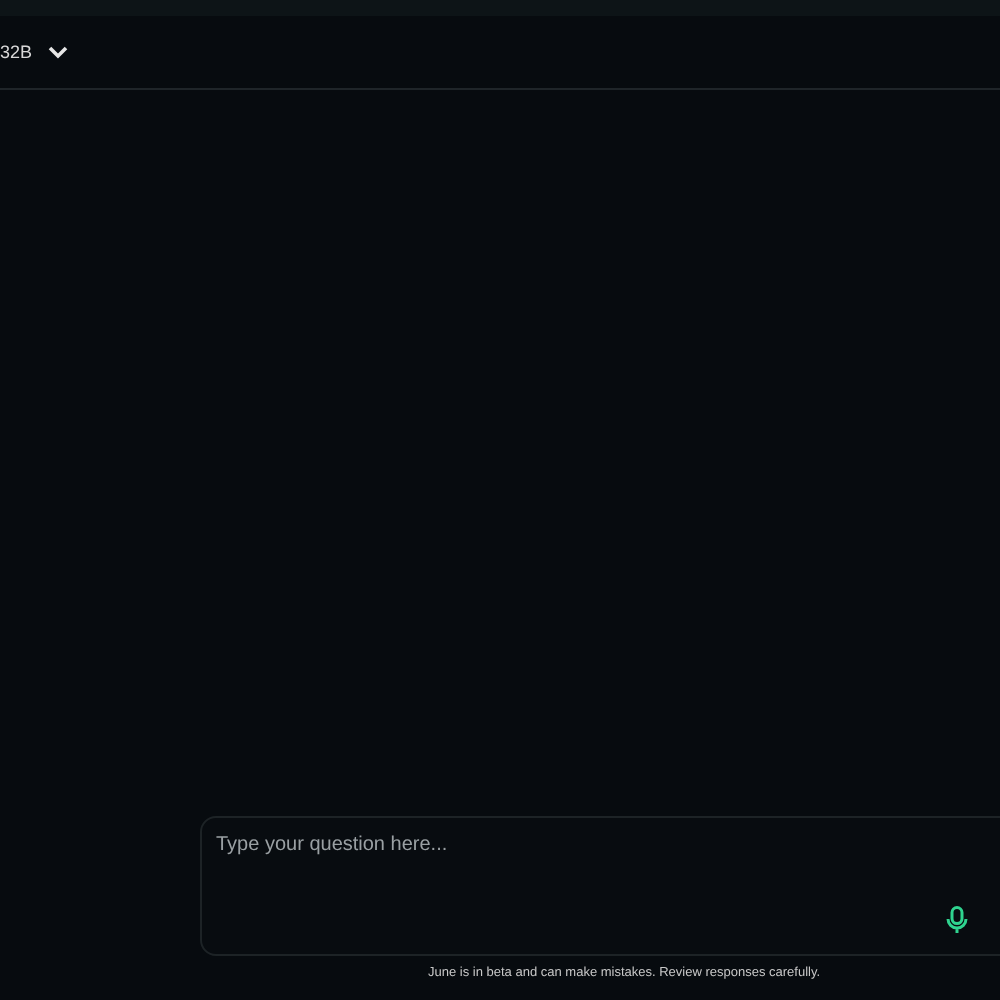 The width and height of the screenshot is (1000, 1000). I want to click on microphone-icon, so click(957, 920).